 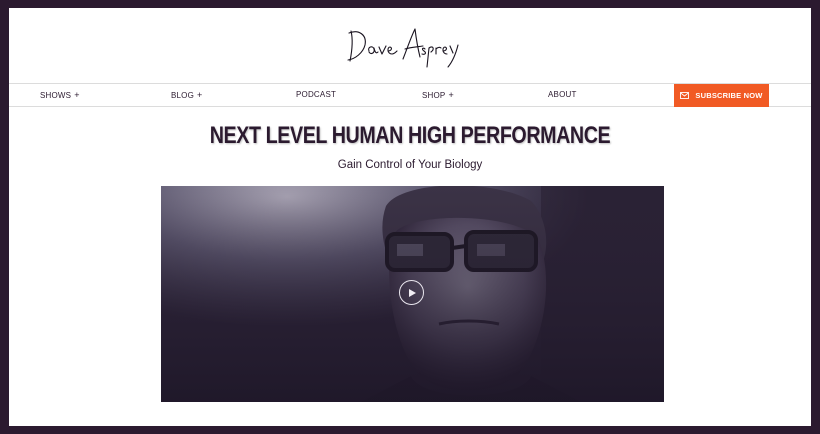 I want to click on subscribe-label: SUBSCRIBE NOW, so click(x=729, y=95).